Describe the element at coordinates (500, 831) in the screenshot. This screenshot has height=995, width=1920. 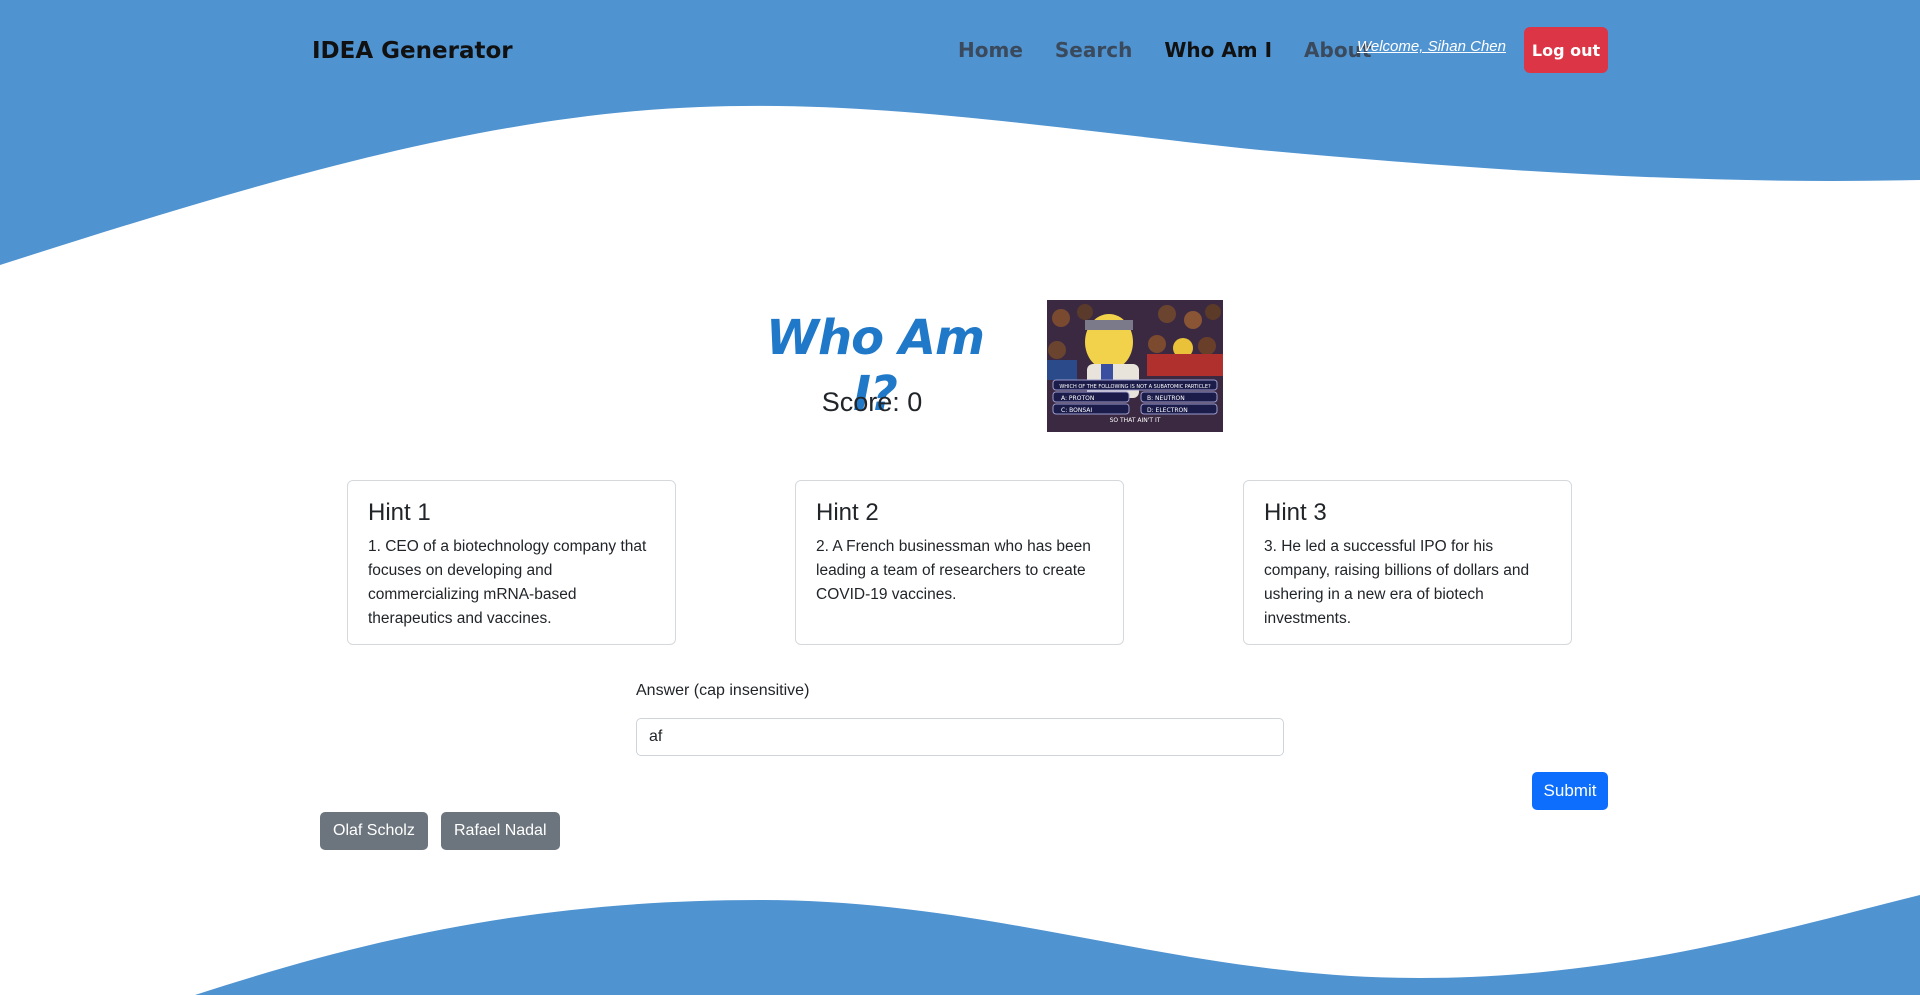
I see `answer-chip-2: Rafael Nadal` at that location.